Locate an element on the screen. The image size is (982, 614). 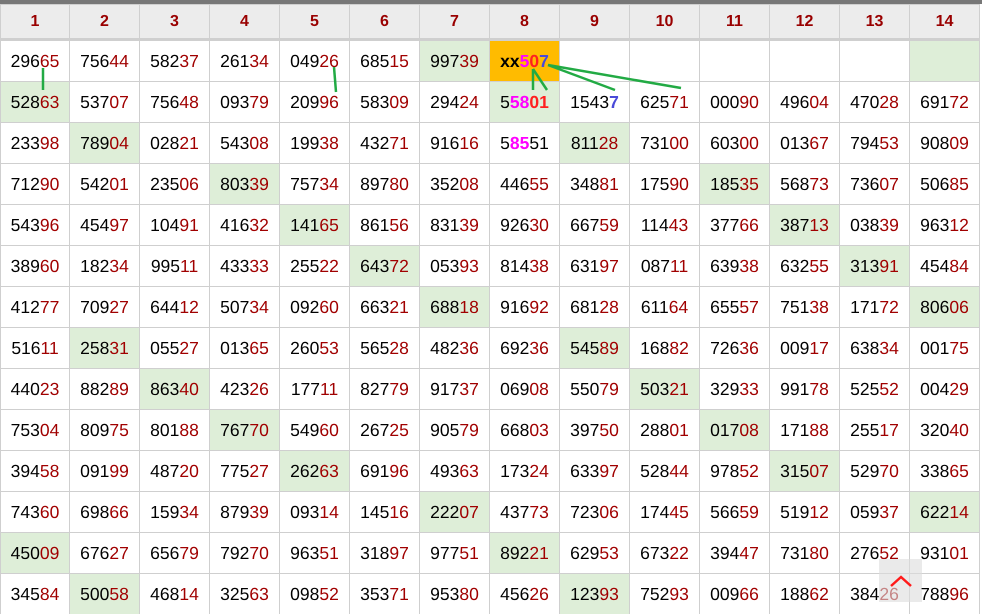
column-header: 3 is located at coordinates (175, 22).